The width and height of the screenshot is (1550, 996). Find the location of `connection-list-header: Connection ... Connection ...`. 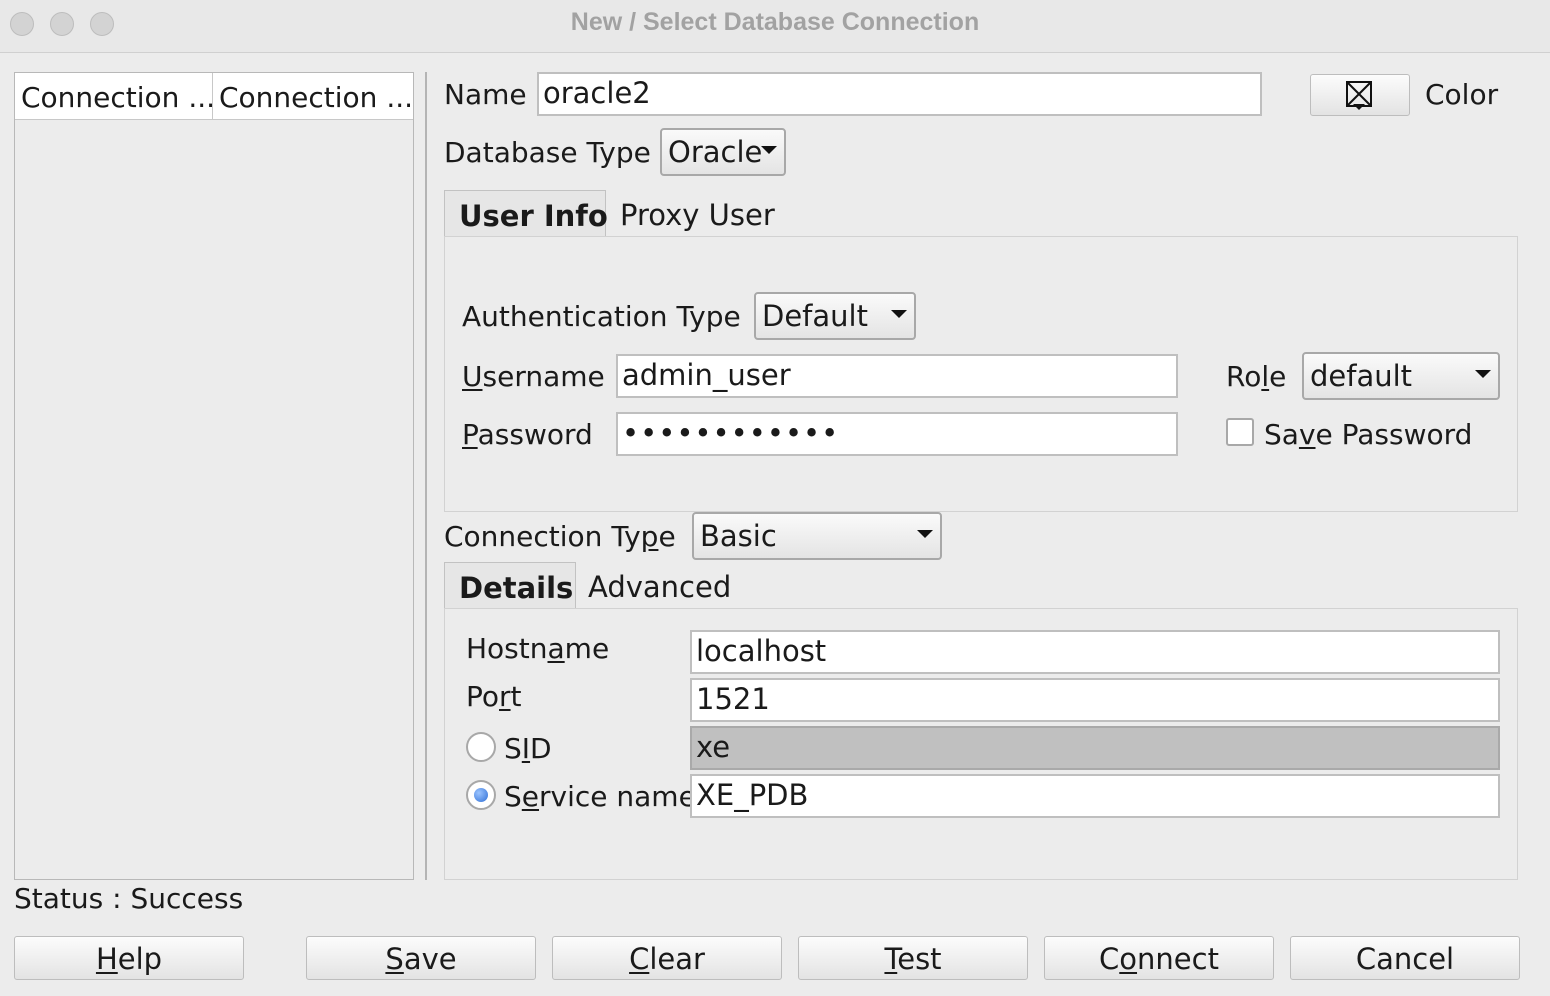

connection-list-header: Connection ... Connection ... is located at coordinates (214, 96).